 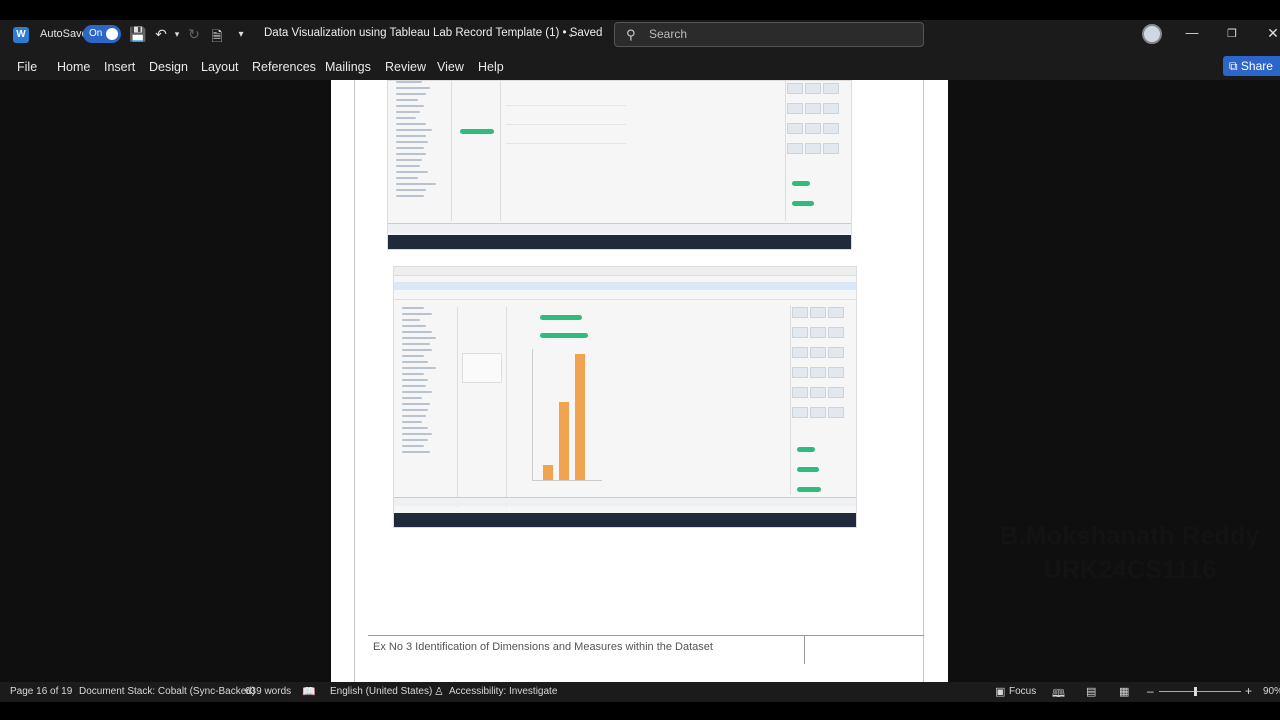 I want to click on bottom-letterbox, so click(x=640, y=711).